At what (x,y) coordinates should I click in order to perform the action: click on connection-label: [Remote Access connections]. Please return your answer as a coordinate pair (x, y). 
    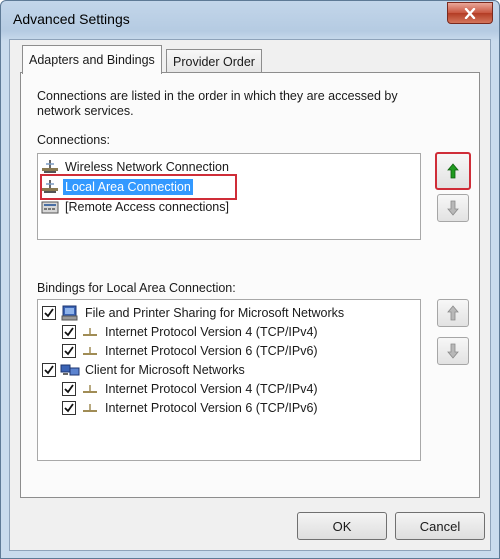
    Looking at the image, I should click on (147, 206).